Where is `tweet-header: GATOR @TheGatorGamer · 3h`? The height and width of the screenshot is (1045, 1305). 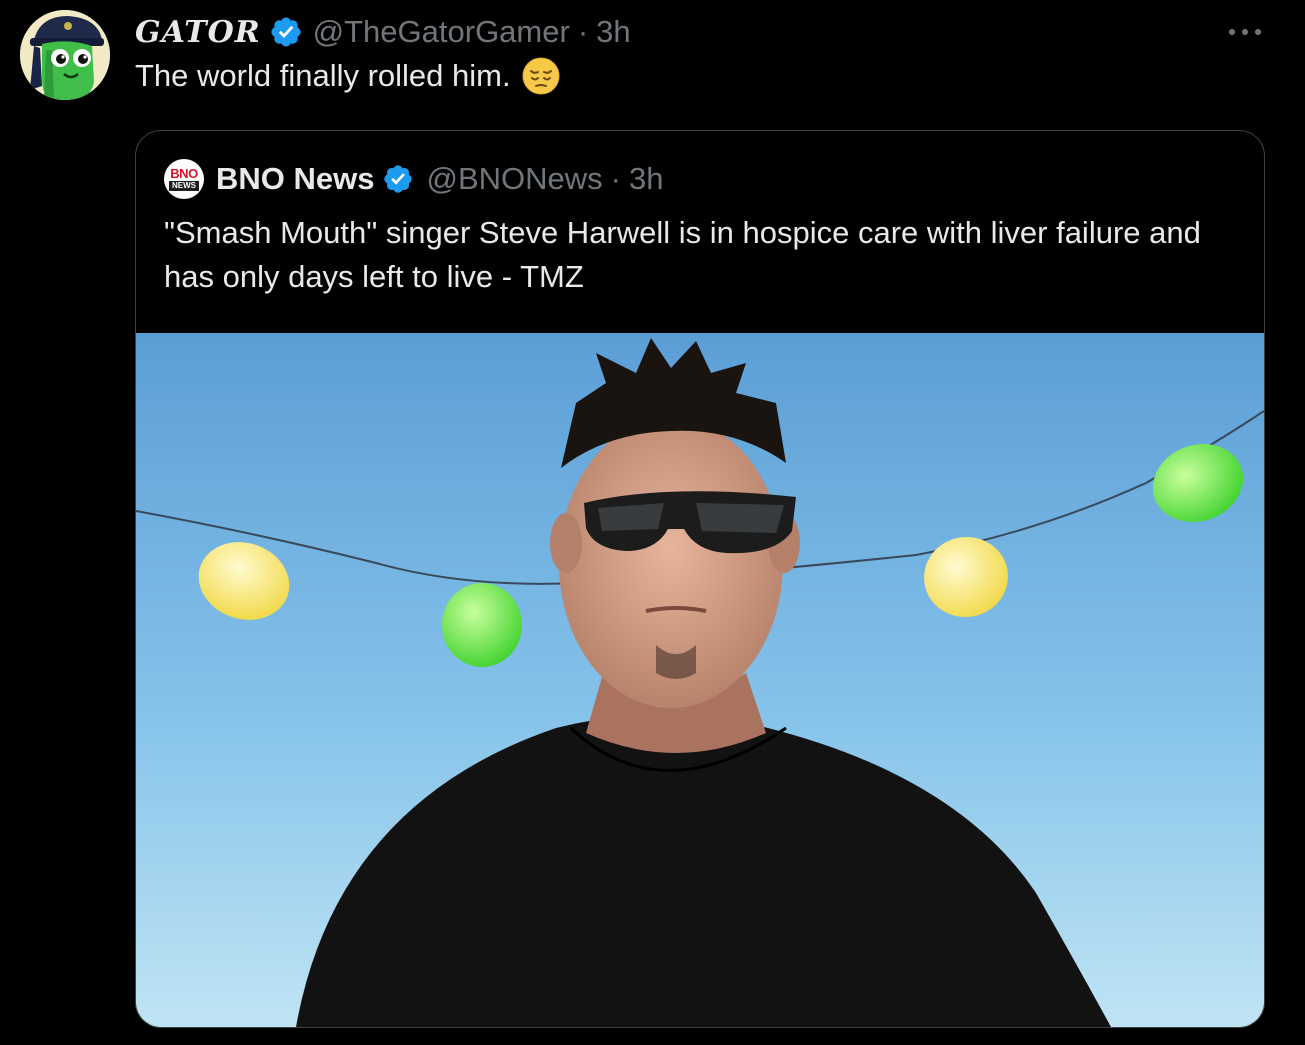
tweet-header: GATOR @TheGatorGamer · 3h is located at coordinates (383, 32).